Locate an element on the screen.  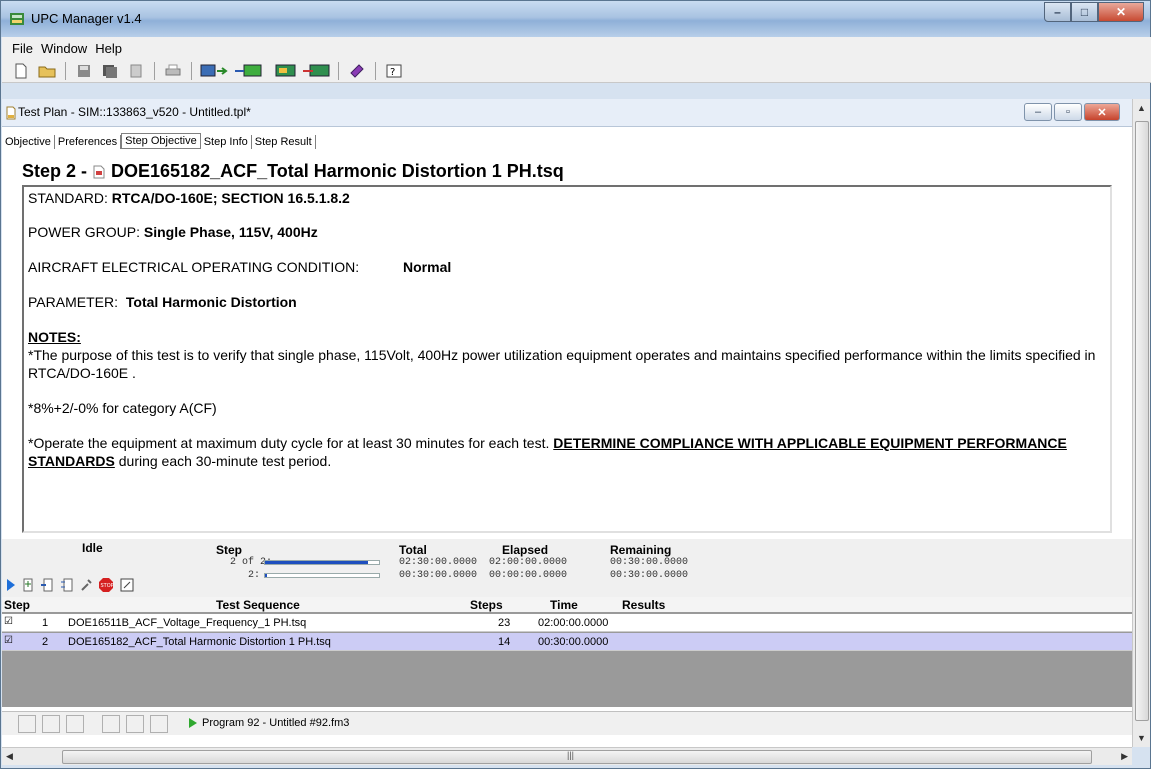
connect-icon is located at coordinates (214, 71).